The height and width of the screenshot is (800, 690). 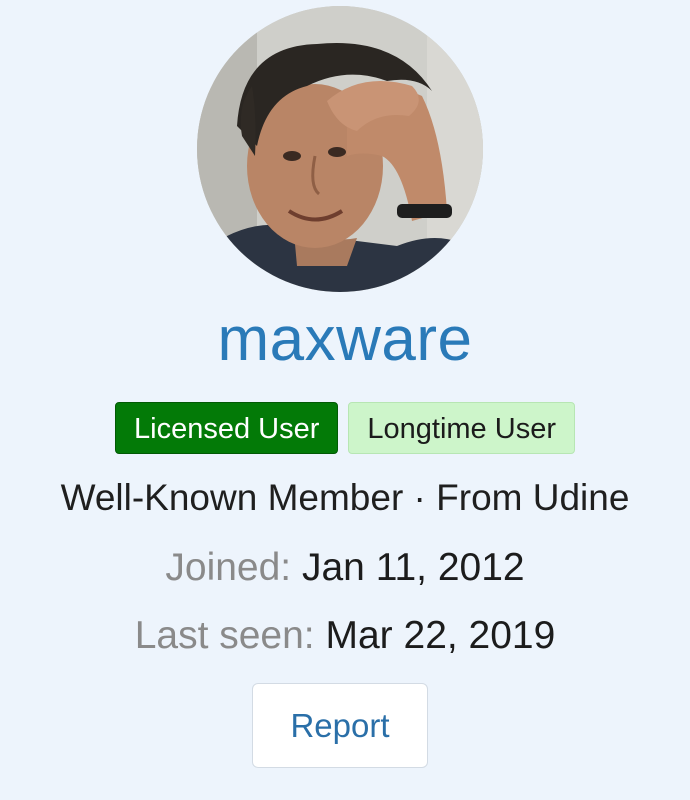 I want to click on longtime-user-badge: Longtime User, so click(x=461, y=428).